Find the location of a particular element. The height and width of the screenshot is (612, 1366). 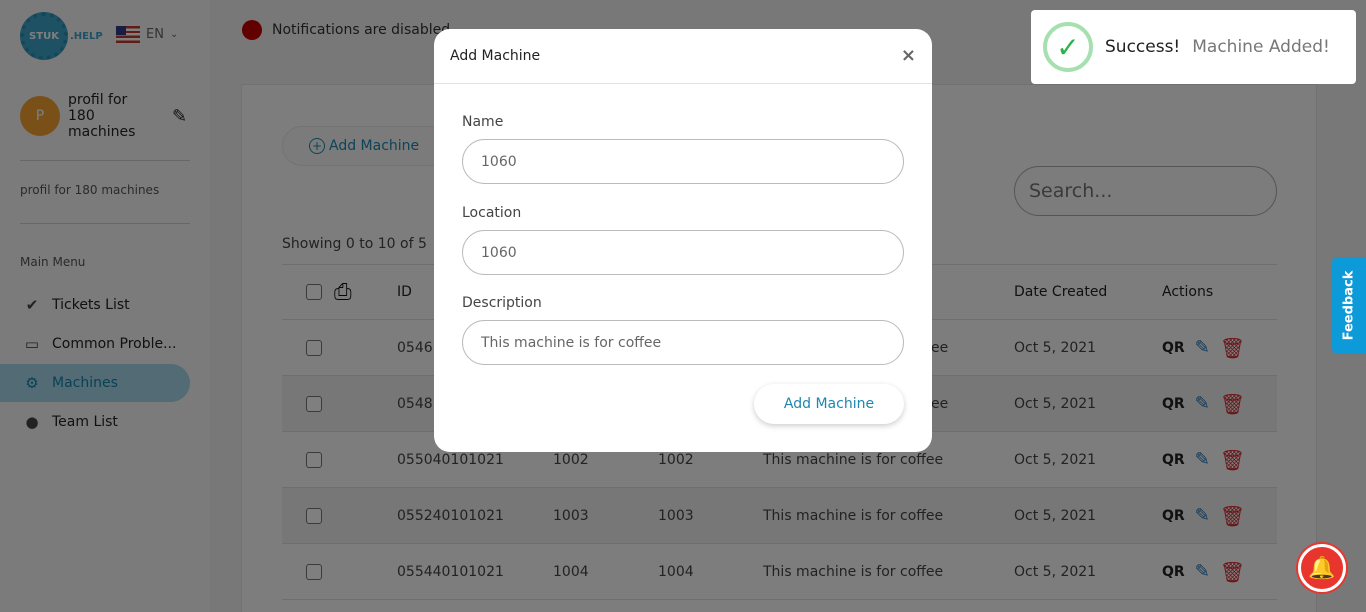

location-field is located at coordinates (683, 252).